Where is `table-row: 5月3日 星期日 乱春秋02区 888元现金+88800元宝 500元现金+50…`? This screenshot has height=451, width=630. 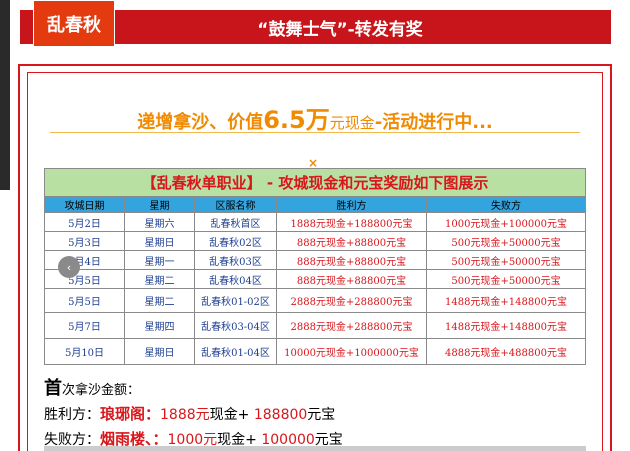
table-row: 5月3日 星期日 乱春秋02区 888元现金+88800元宝 500元现金+50… is located at coordinates (315, 241).